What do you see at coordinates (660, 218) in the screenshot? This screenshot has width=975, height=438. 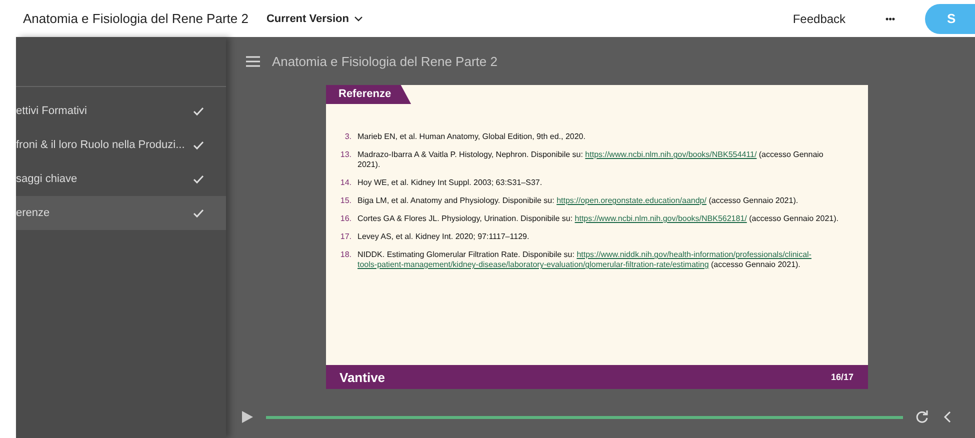 I see `reference-link: https://www.ncbi.nlm.nih.gov/books/NBK562181/` at bounding box center [660, 218].